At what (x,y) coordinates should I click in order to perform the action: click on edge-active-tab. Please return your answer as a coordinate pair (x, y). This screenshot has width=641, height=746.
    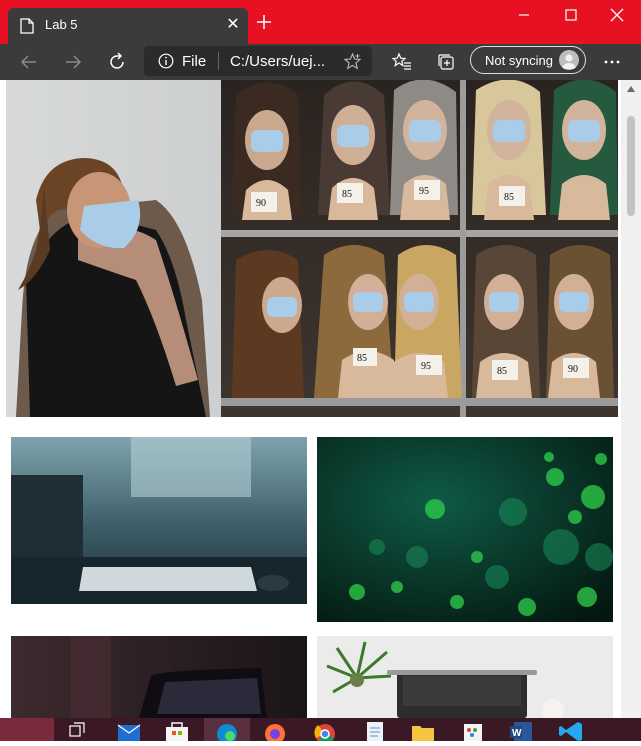
    Looking at the image, I should click on (227, 731).